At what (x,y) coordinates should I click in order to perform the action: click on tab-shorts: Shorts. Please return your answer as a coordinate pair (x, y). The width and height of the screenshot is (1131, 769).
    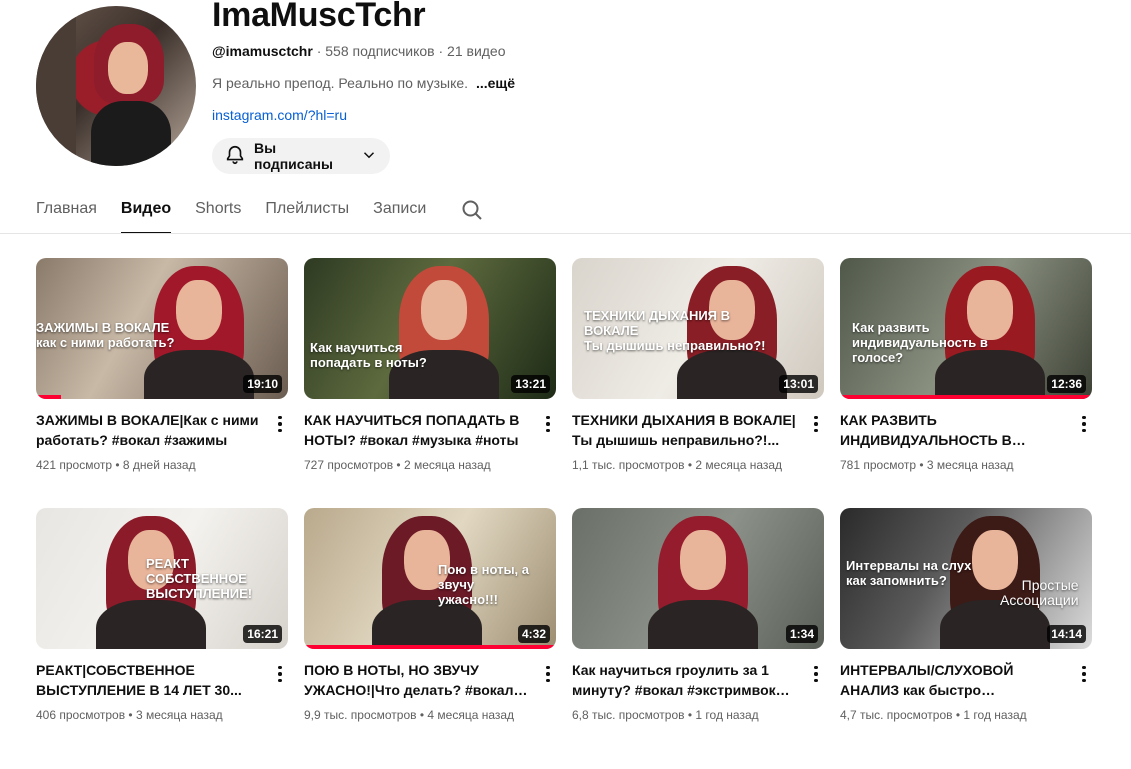
    Looking at the image, I should click on (218, 215).